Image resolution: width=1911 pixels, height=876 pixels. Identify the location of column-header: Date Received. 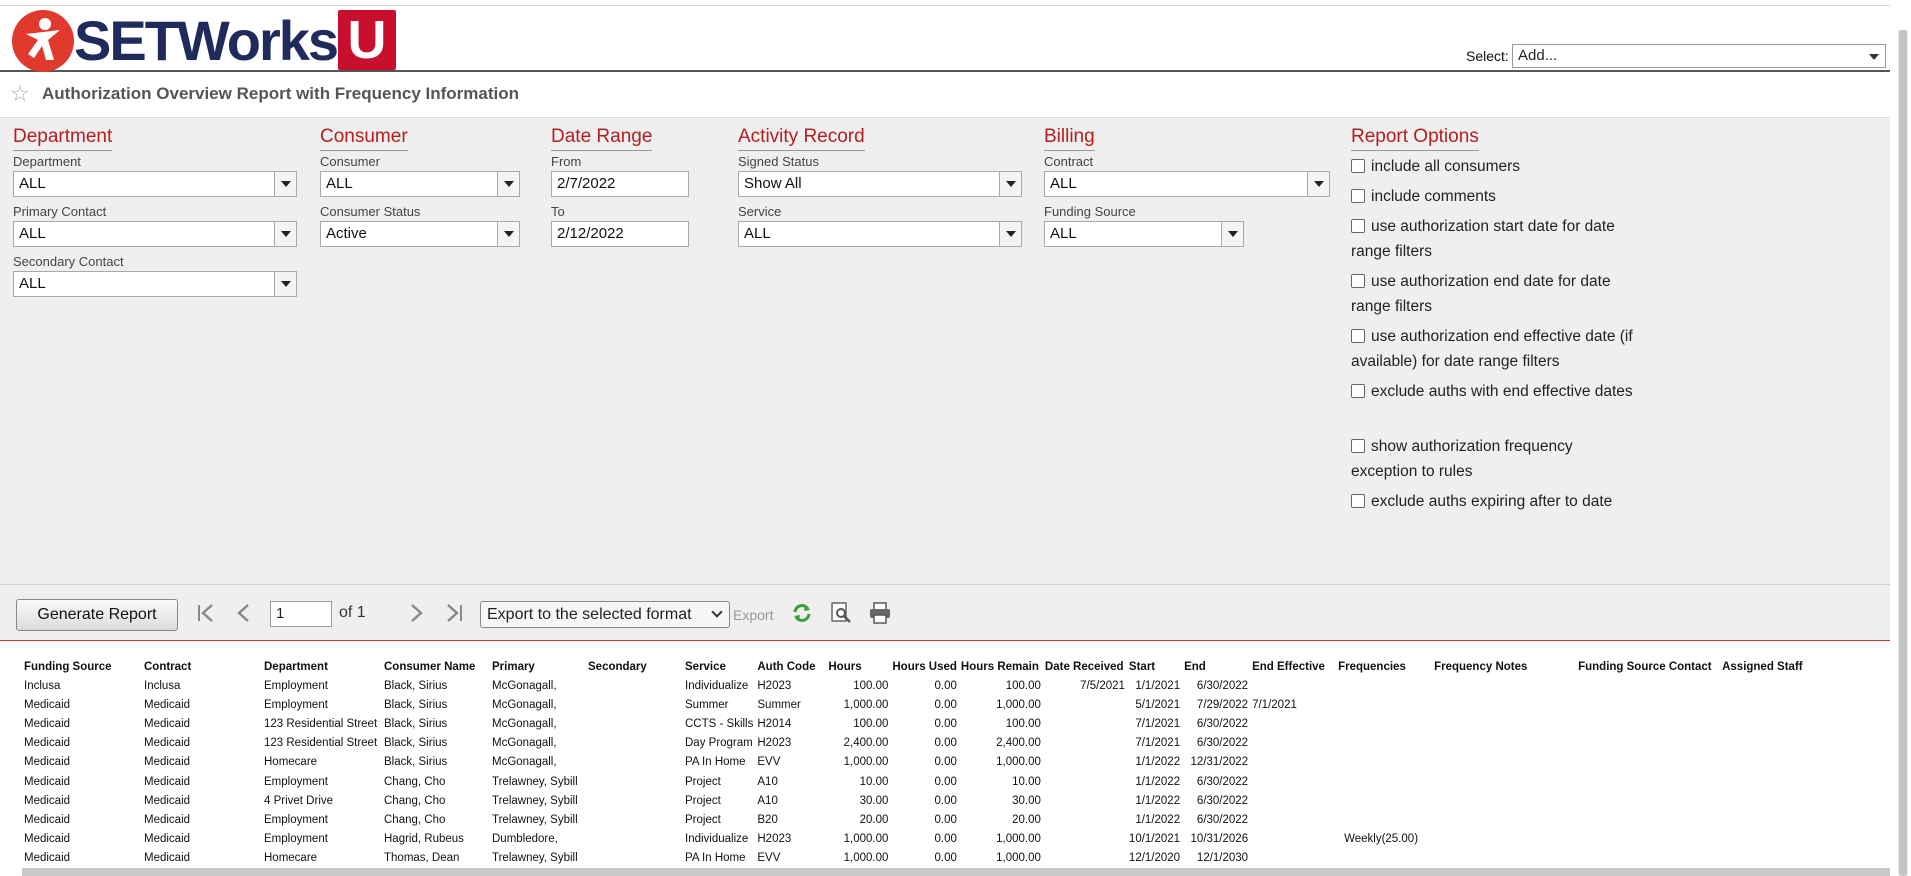
(1084, 666).